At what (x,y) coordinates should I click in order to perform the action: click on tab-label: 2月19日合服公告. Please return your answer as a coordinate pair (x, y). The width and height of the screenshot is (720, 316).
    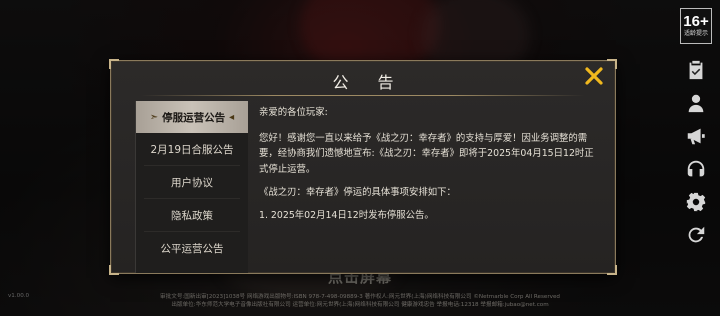
    Looking at the image, I should click on (192, 149).